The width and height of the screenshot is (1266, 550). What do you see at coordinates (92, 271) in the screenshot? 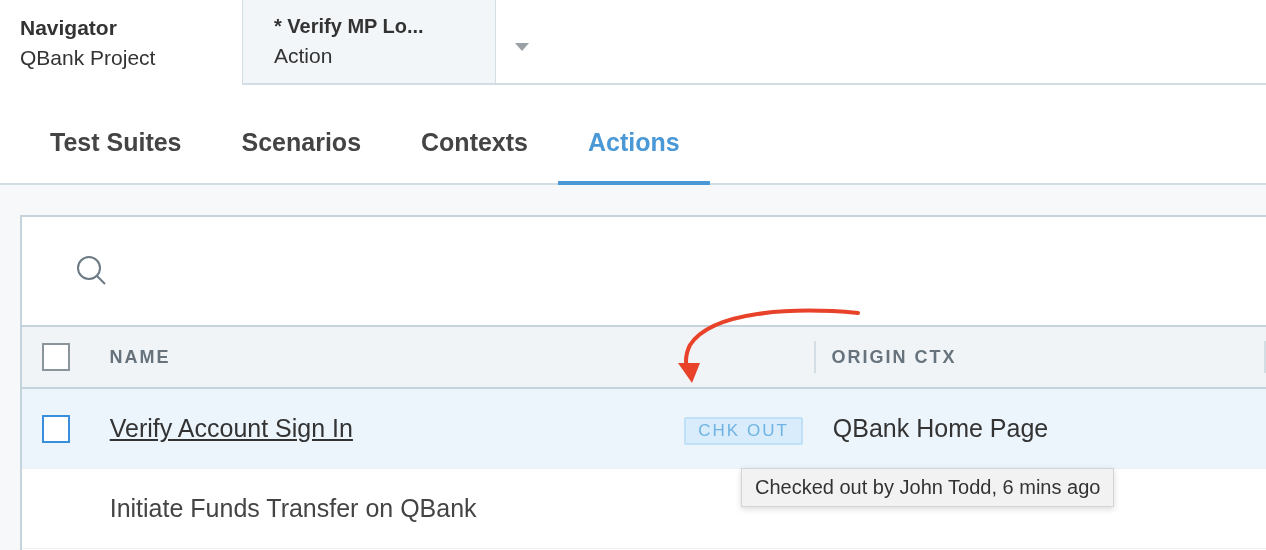
I see `search-icon` at bounding box center [92, 271].